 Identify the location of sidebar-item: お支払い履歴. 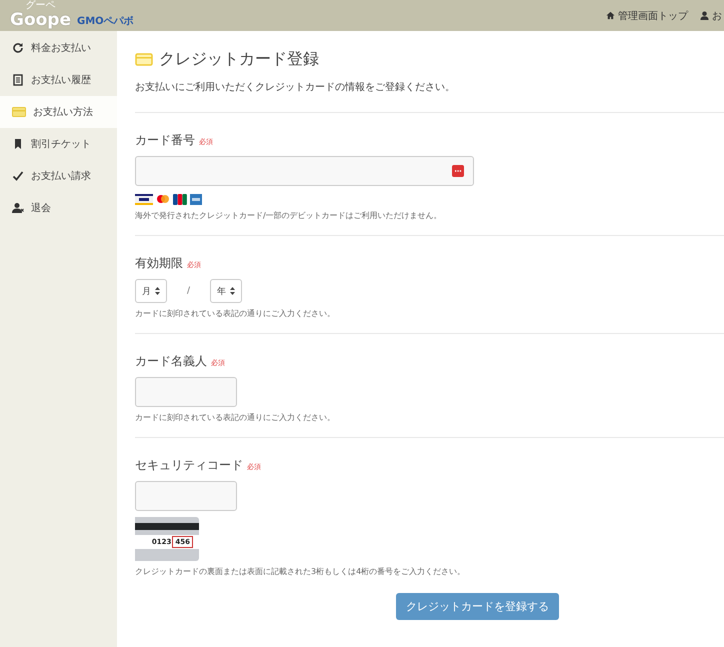
(58, 80).